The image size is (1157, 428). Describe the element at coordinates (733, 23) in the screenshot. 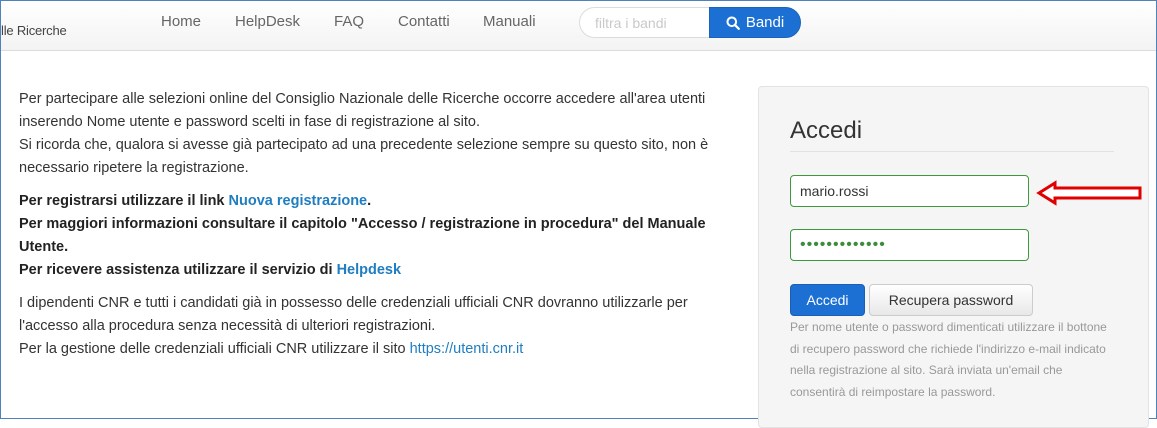

I see `search-icon` at that location.